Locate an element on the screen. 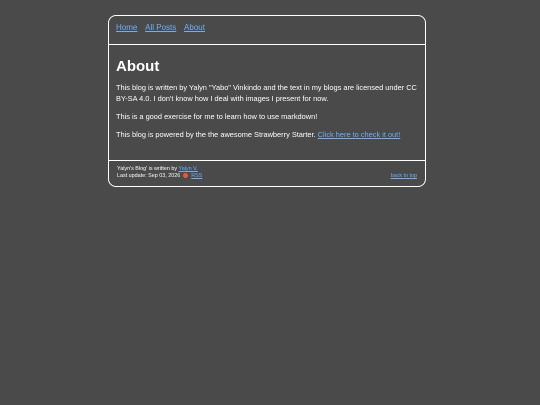 Image resolution: width=540 pixels, height=405 pixels. back-to-top-link: back to top is located at coordinates (404, 176).